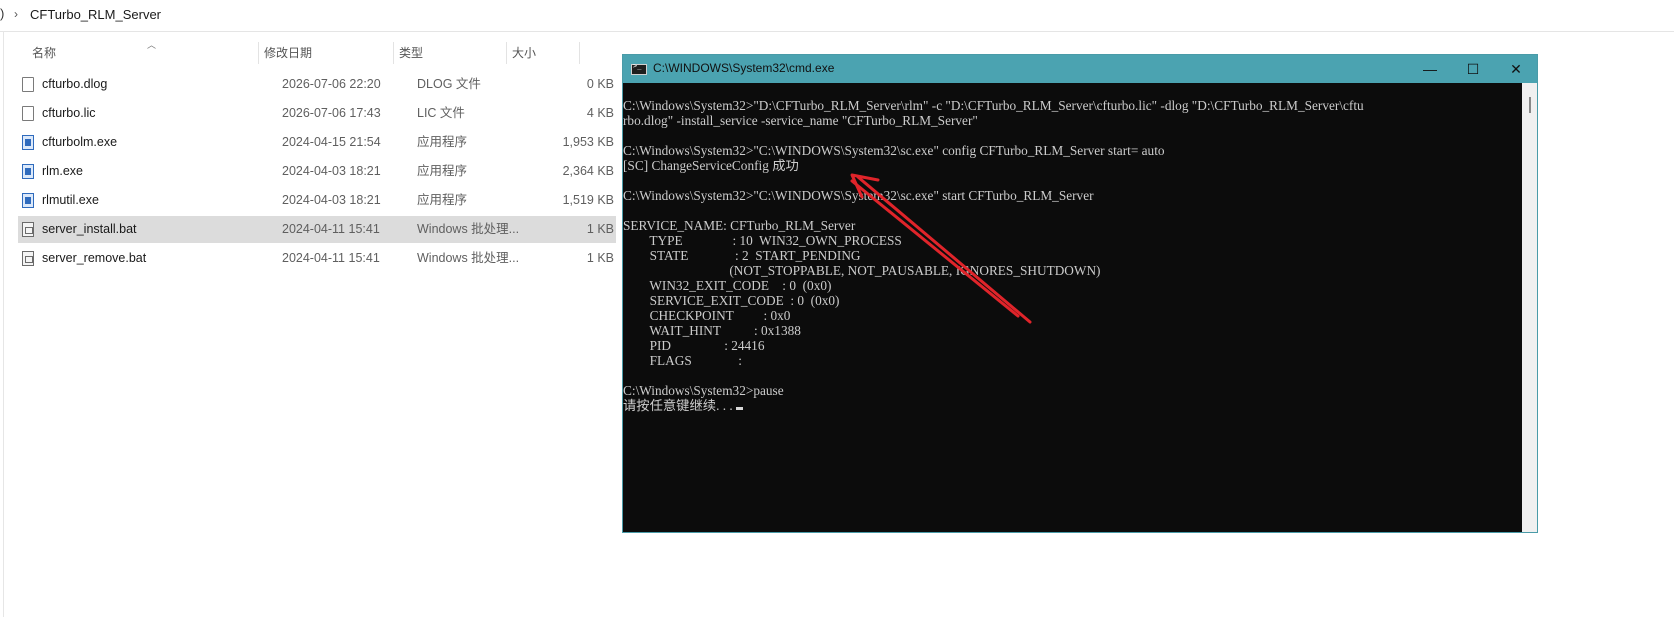 This screenshot has height=617, width=1674. Describe the element at coordinates (2, 13) in the screenshot. I see `breadcrumb-edge: )` at that location.